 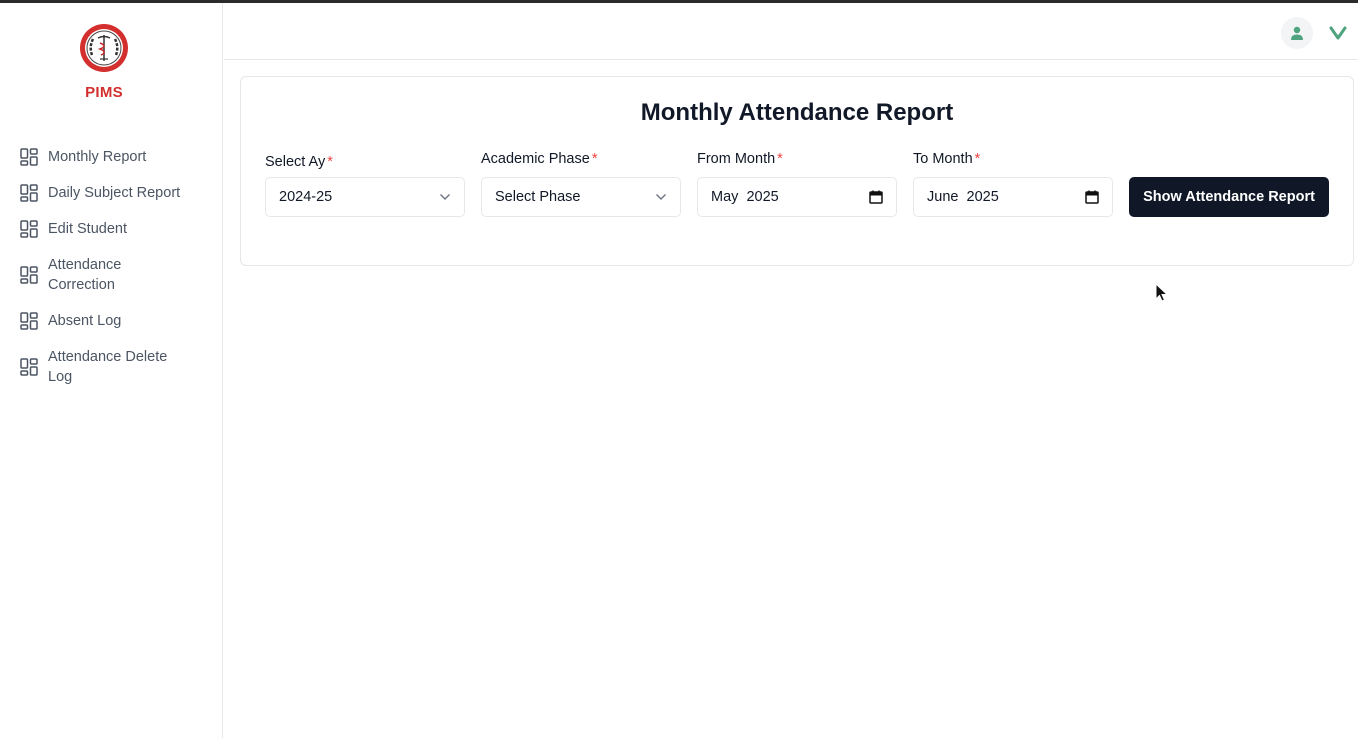 What do you see at coordinates (1013, 197) in the screenshot?
I see `to-month-input: June 2025` at bounding box center [1013, 197].